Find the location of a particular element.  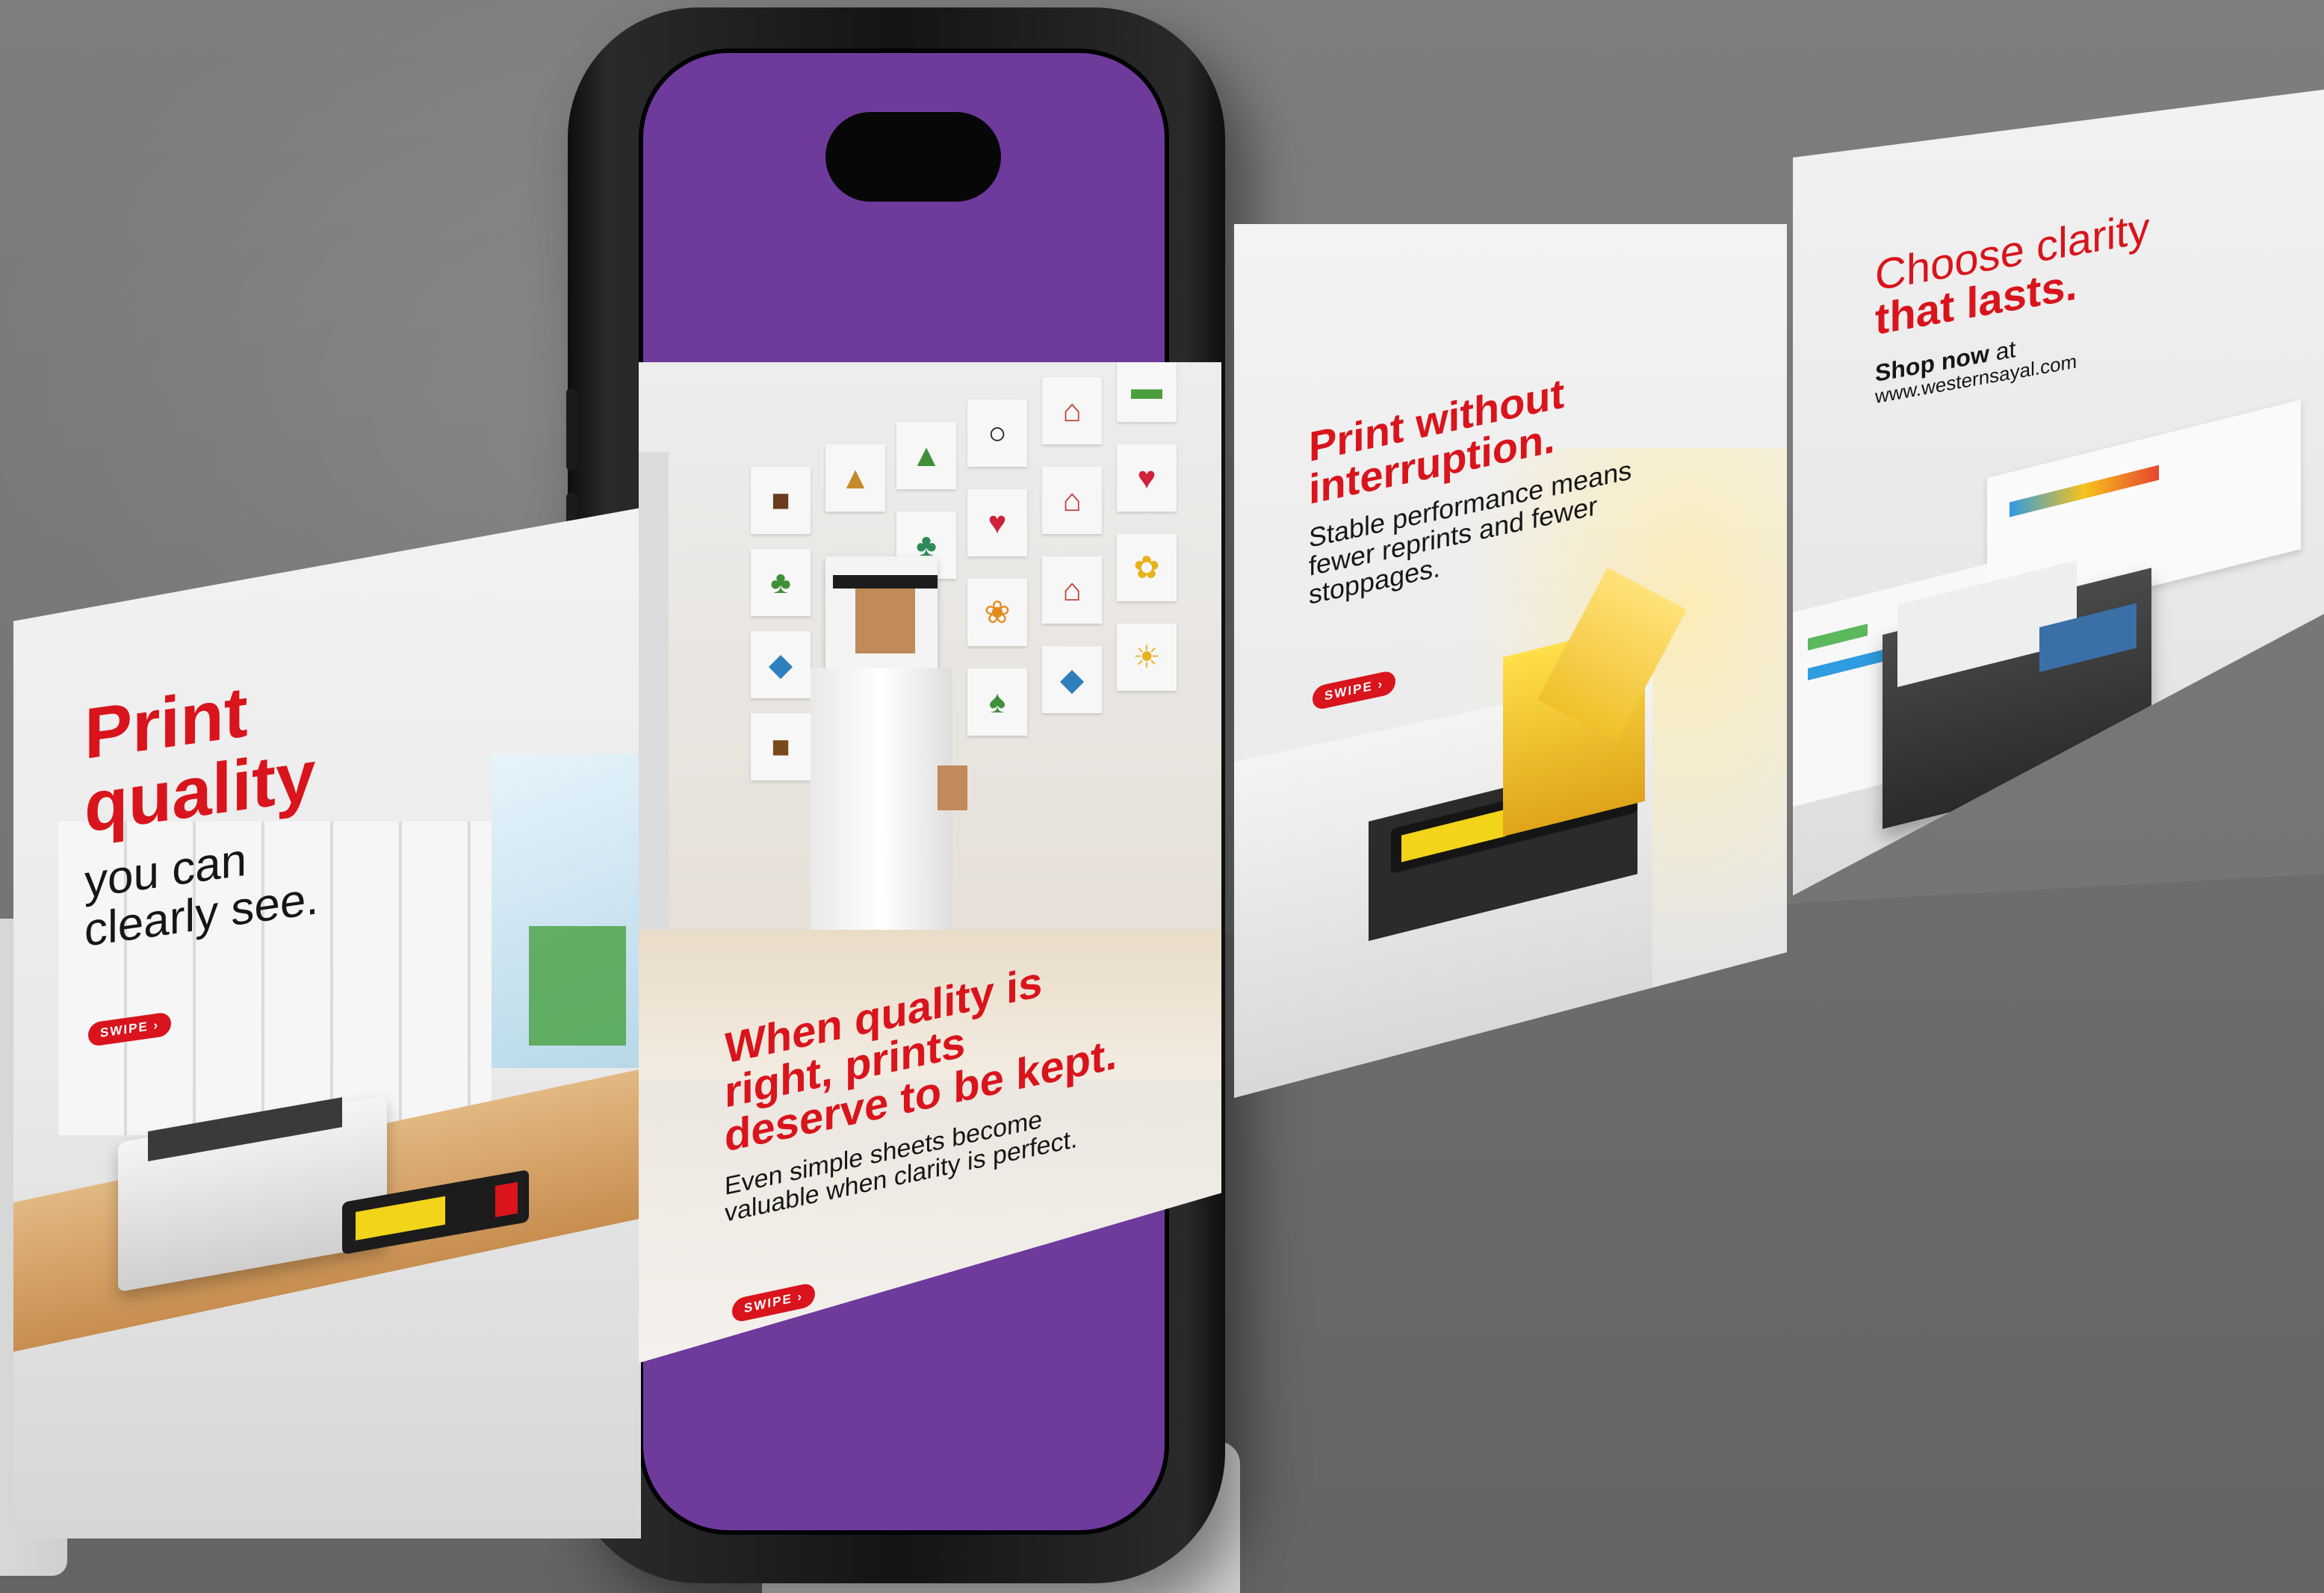

window-plant is located at coordinates (577, 986).